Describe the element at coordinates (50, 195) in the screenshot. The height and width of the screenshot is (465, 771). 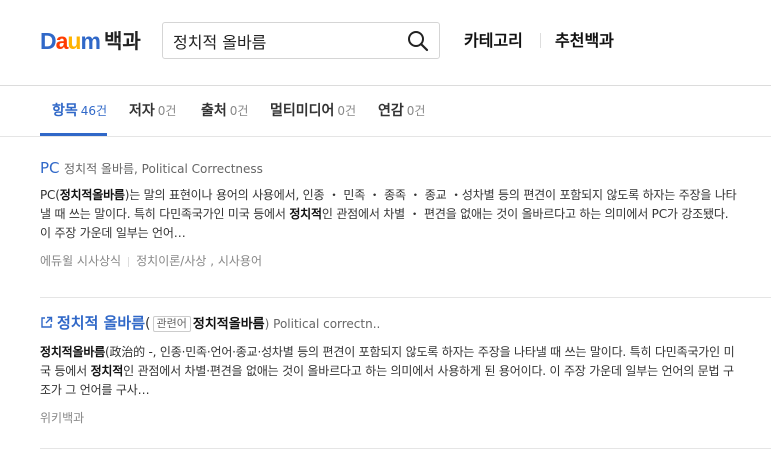
I see `description-text: PC(` at that location.